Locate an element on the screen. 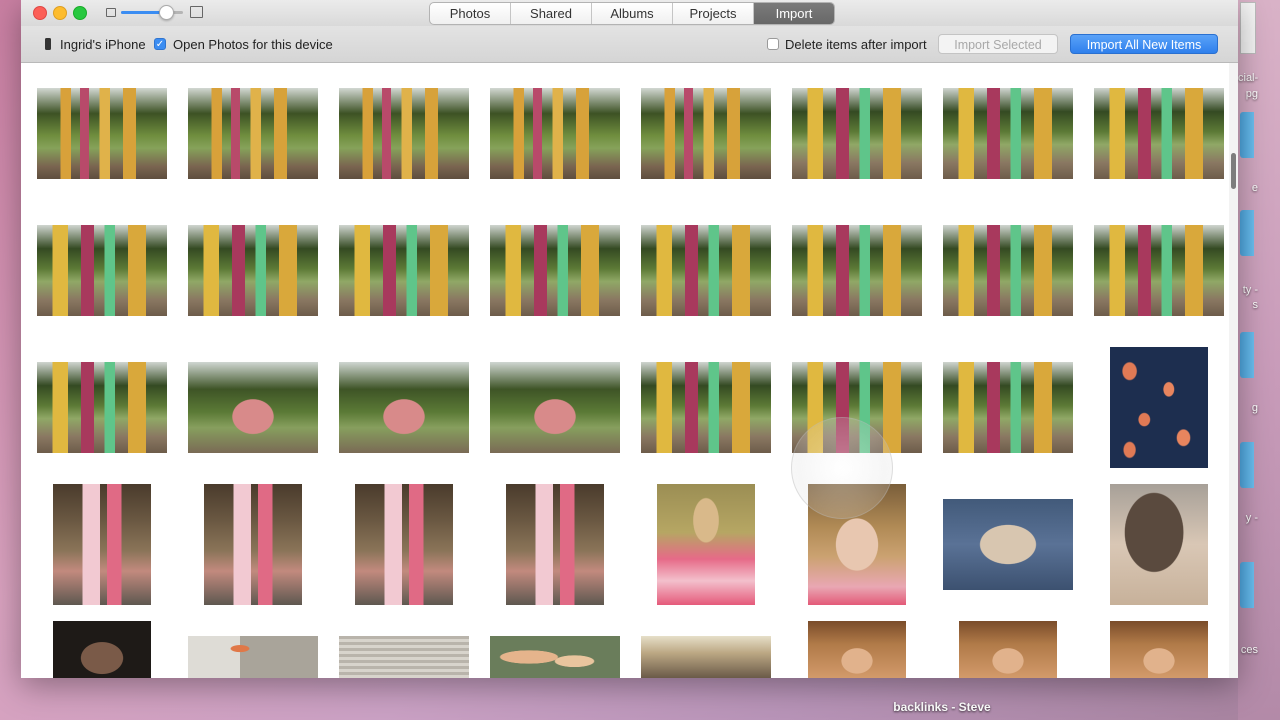 This screenshot has height=720, width=1280. device-name: Ingrid's iPhone is located at coordinates (103, 44).